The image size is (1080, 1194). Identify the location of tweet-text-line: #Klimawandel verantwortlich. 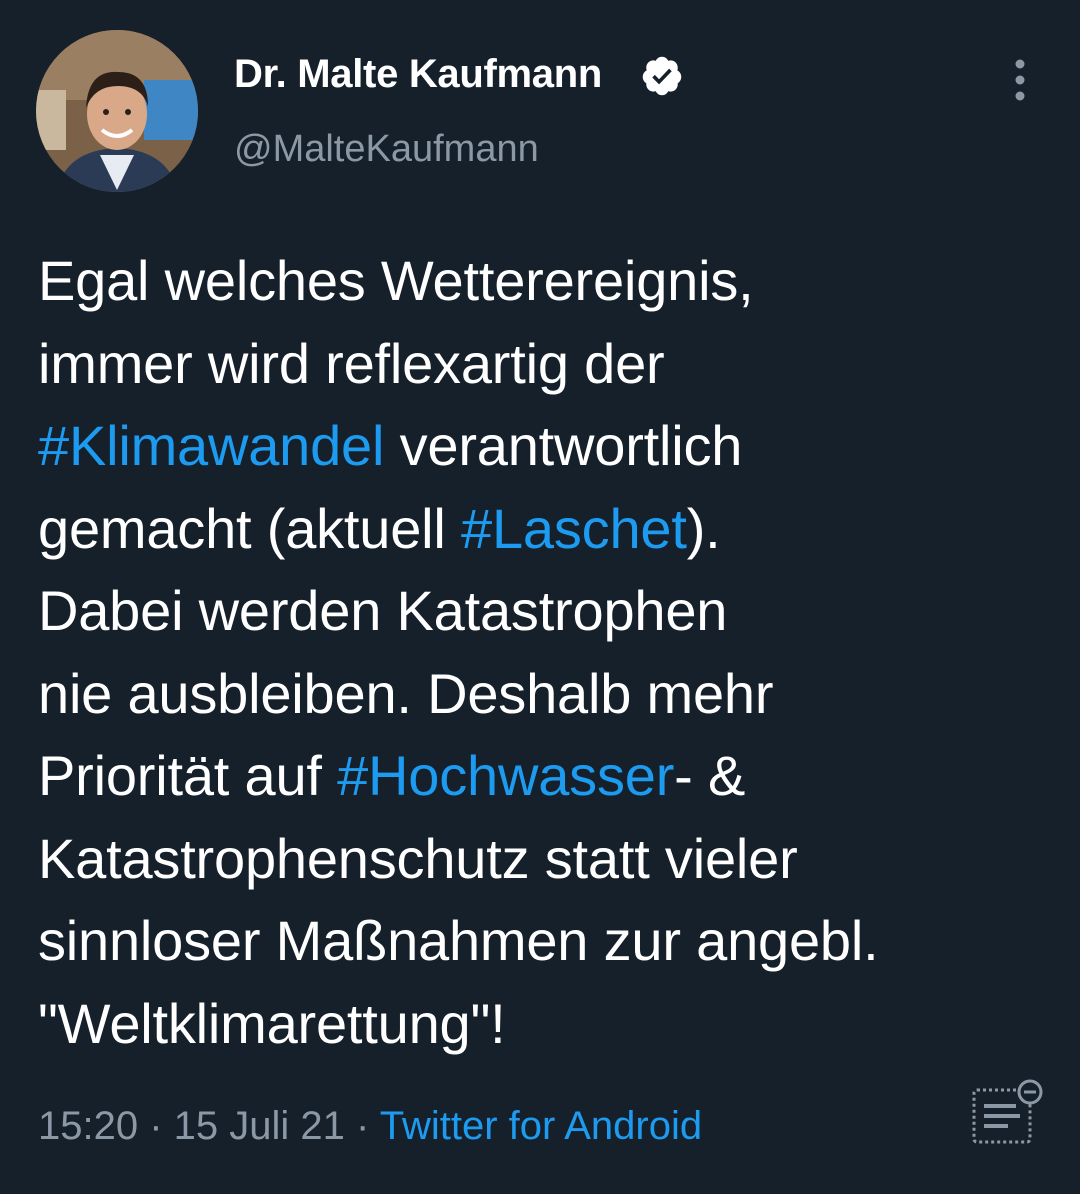
(543, 446).